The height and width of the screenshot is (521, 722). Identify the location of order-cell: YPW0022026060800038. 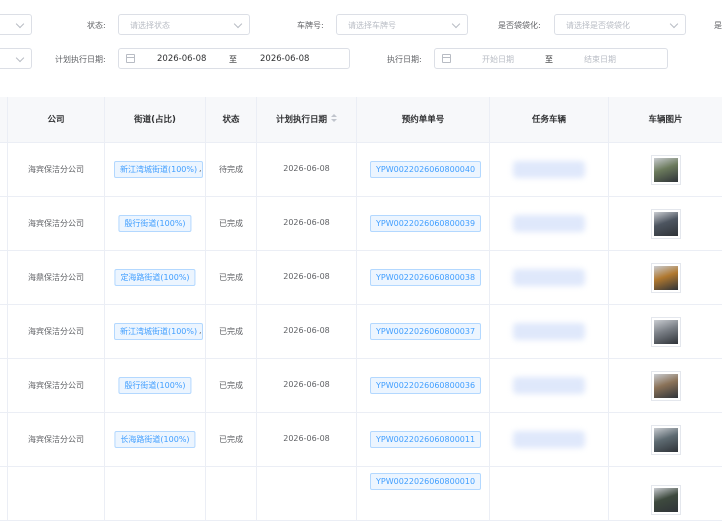
(423, 278).